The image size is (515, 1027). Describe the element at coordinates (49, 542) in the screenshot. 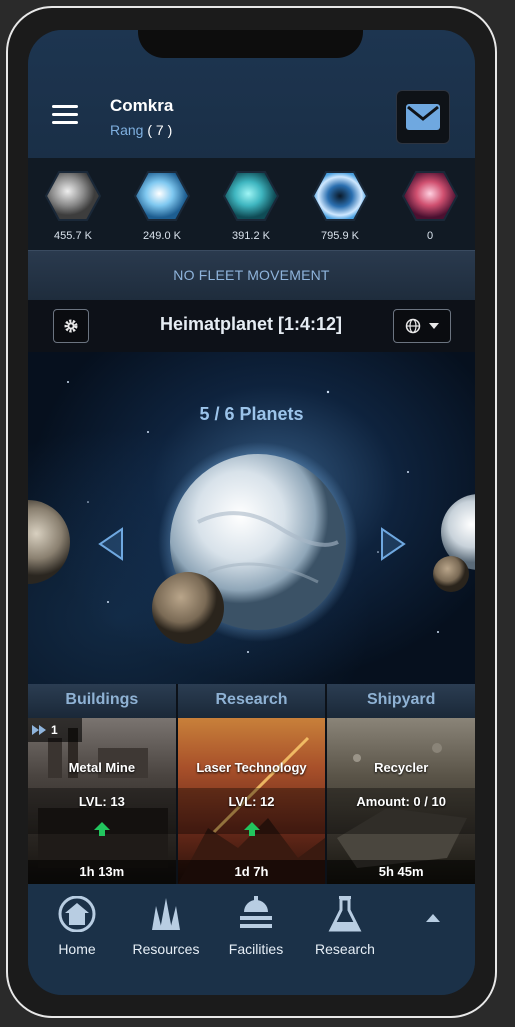

I see `prev-planet-image` at that location.